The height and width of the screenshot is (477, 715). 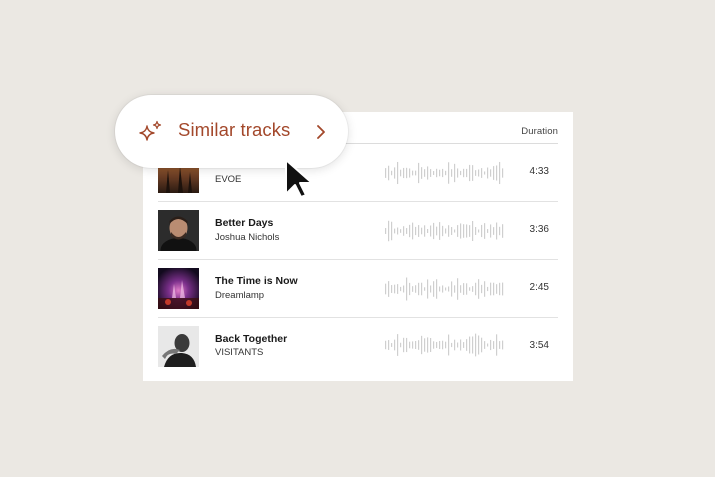 I want to click on track-duration: 4:33, so click(x=539, y=171).